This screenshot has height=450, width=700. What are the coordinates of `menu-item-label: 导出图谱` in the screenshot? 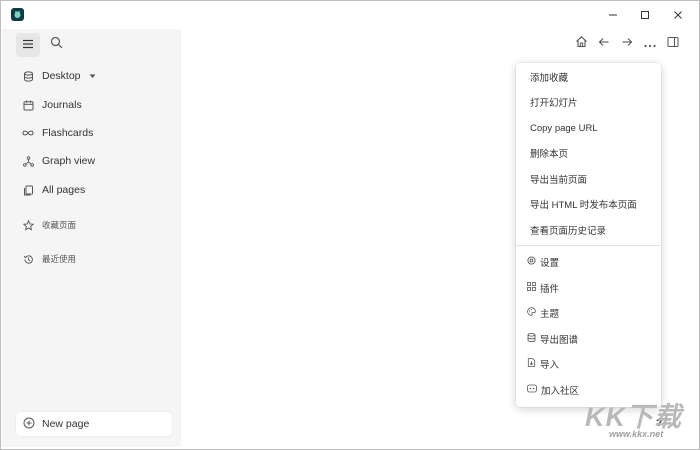 It's located at (559, 340).